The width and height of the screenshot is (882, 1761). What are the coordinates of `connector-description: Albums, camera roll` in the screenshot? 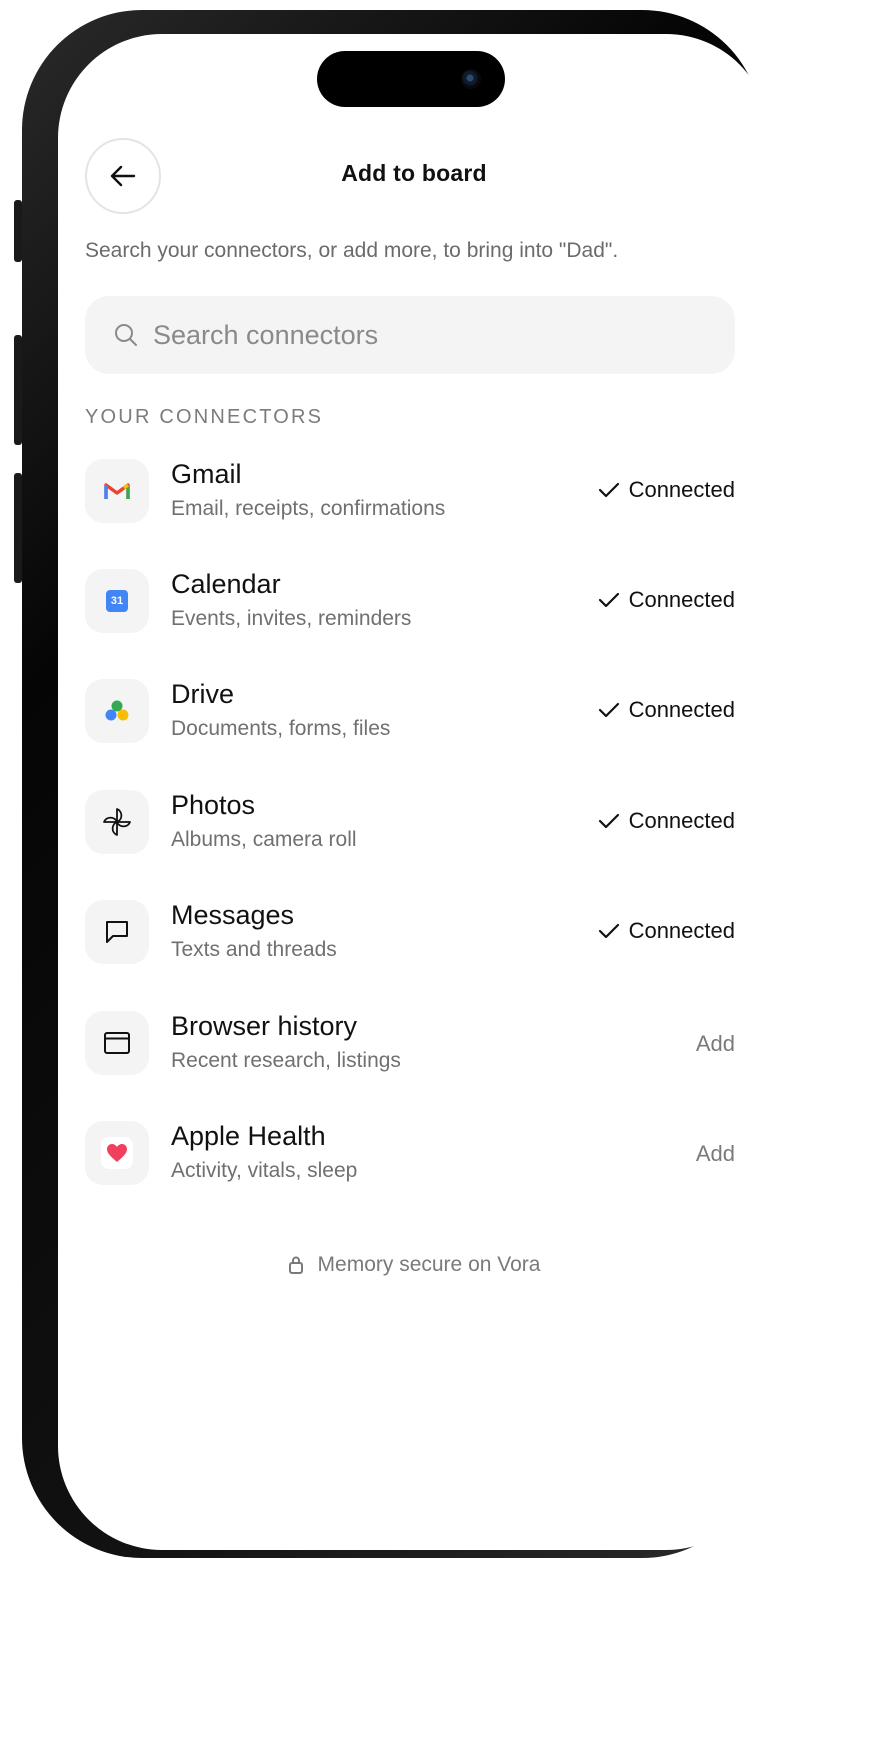 It's located at (264, 839).